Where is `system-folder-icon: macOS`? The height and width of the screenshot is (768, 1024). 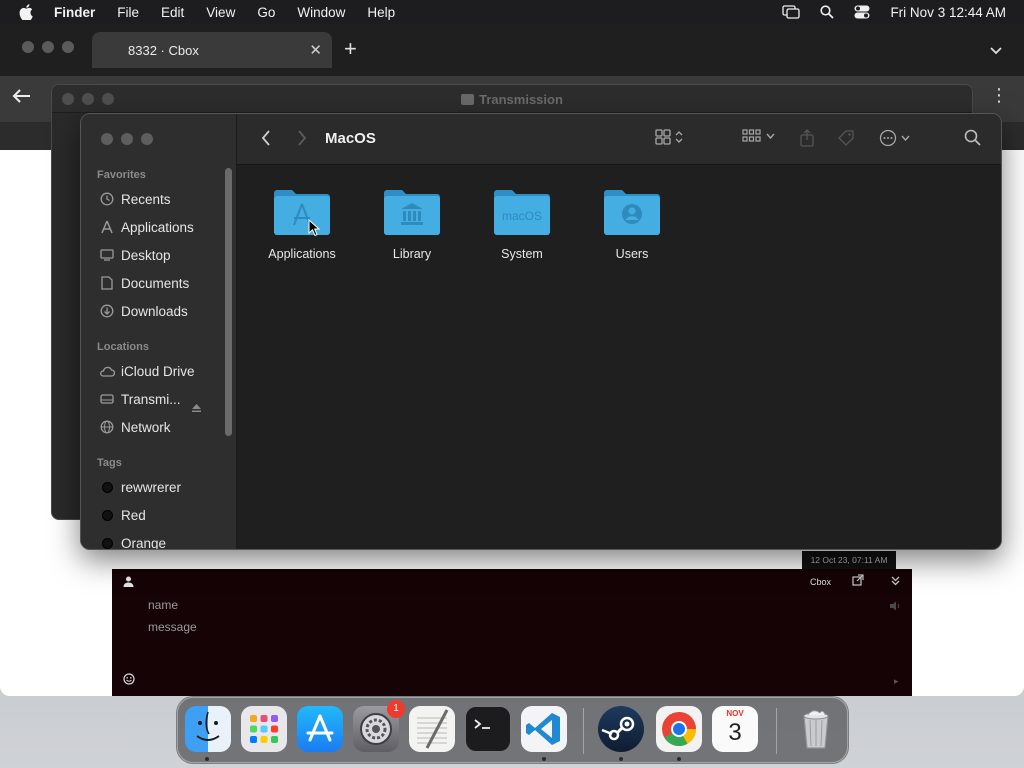 system-folder-icon: macOS is located at coordinates (522, 212).